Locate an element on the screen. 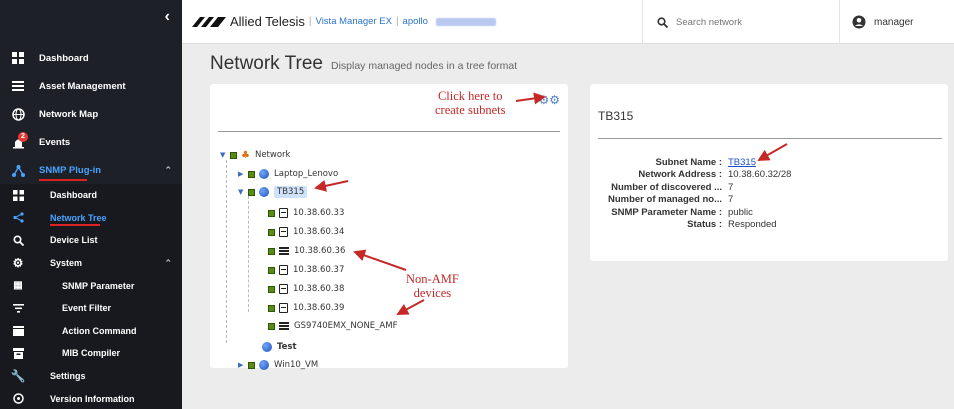  tree-node-label: 10.38.60.34 is located at coordinates (319, 232).